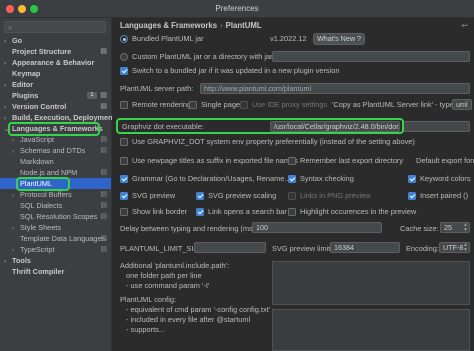  What do you see at coordinates (464, 25) in the screenshot?
I see `reset-icon: ↩` at bounding box center [464, 25].